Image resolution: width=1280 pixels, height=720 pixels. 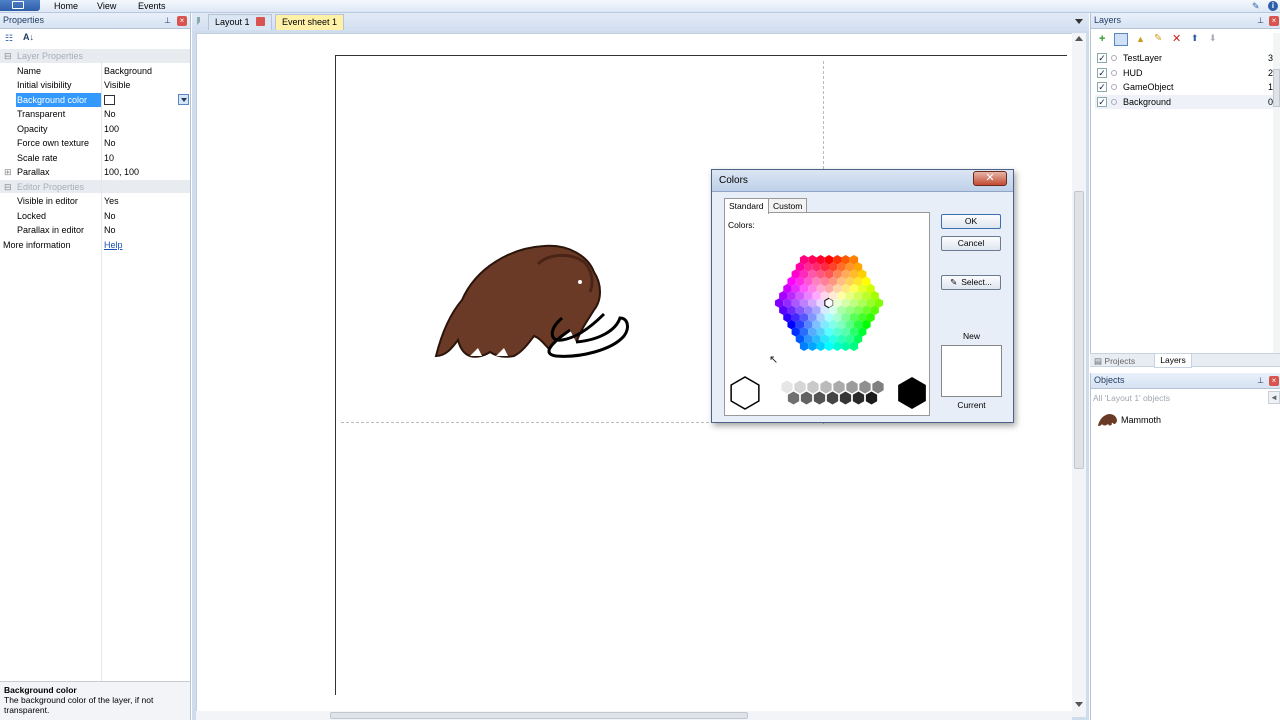 I want to click on edit-icon: ✎, so click(x=1158, y=38).